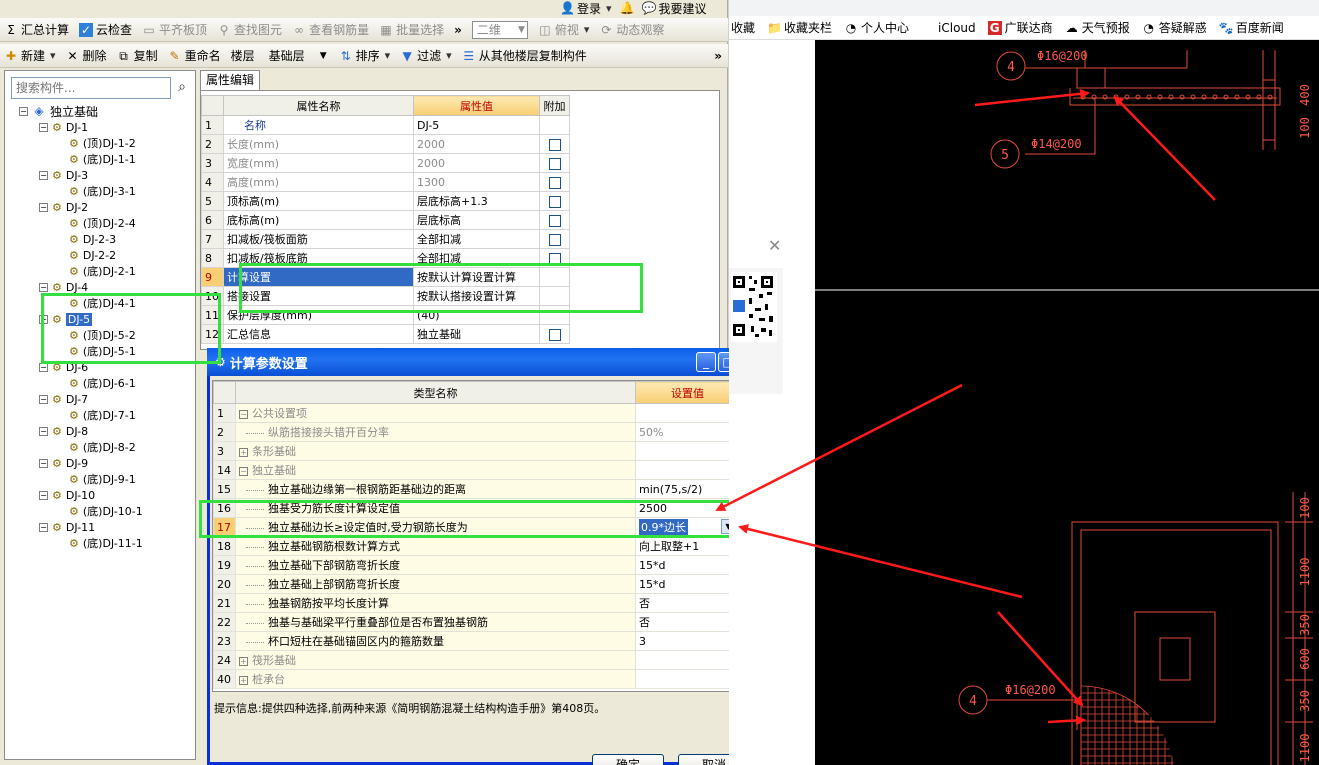 The width and height of the screenshot is (1319, 765). Describe the element at coordinates (102, 383) in the screenshot. I see `tree-node: ⚙ (底)DJ-6-1` at that location.